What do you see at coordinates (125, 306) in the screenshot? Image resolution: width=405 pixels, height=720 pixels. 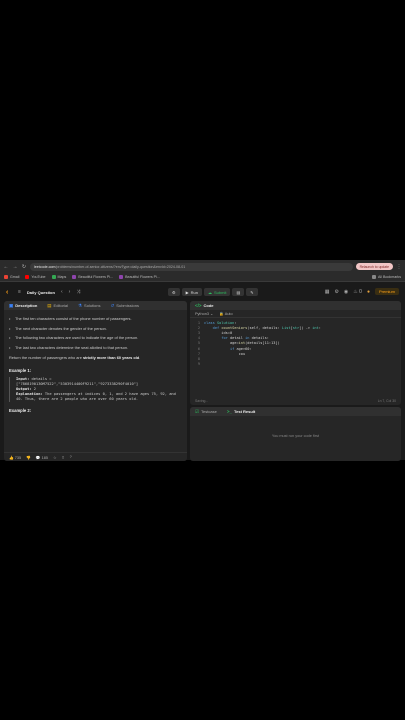 I see `tab-submissions: ↺ Submissions` at bounding box center [125, 306].